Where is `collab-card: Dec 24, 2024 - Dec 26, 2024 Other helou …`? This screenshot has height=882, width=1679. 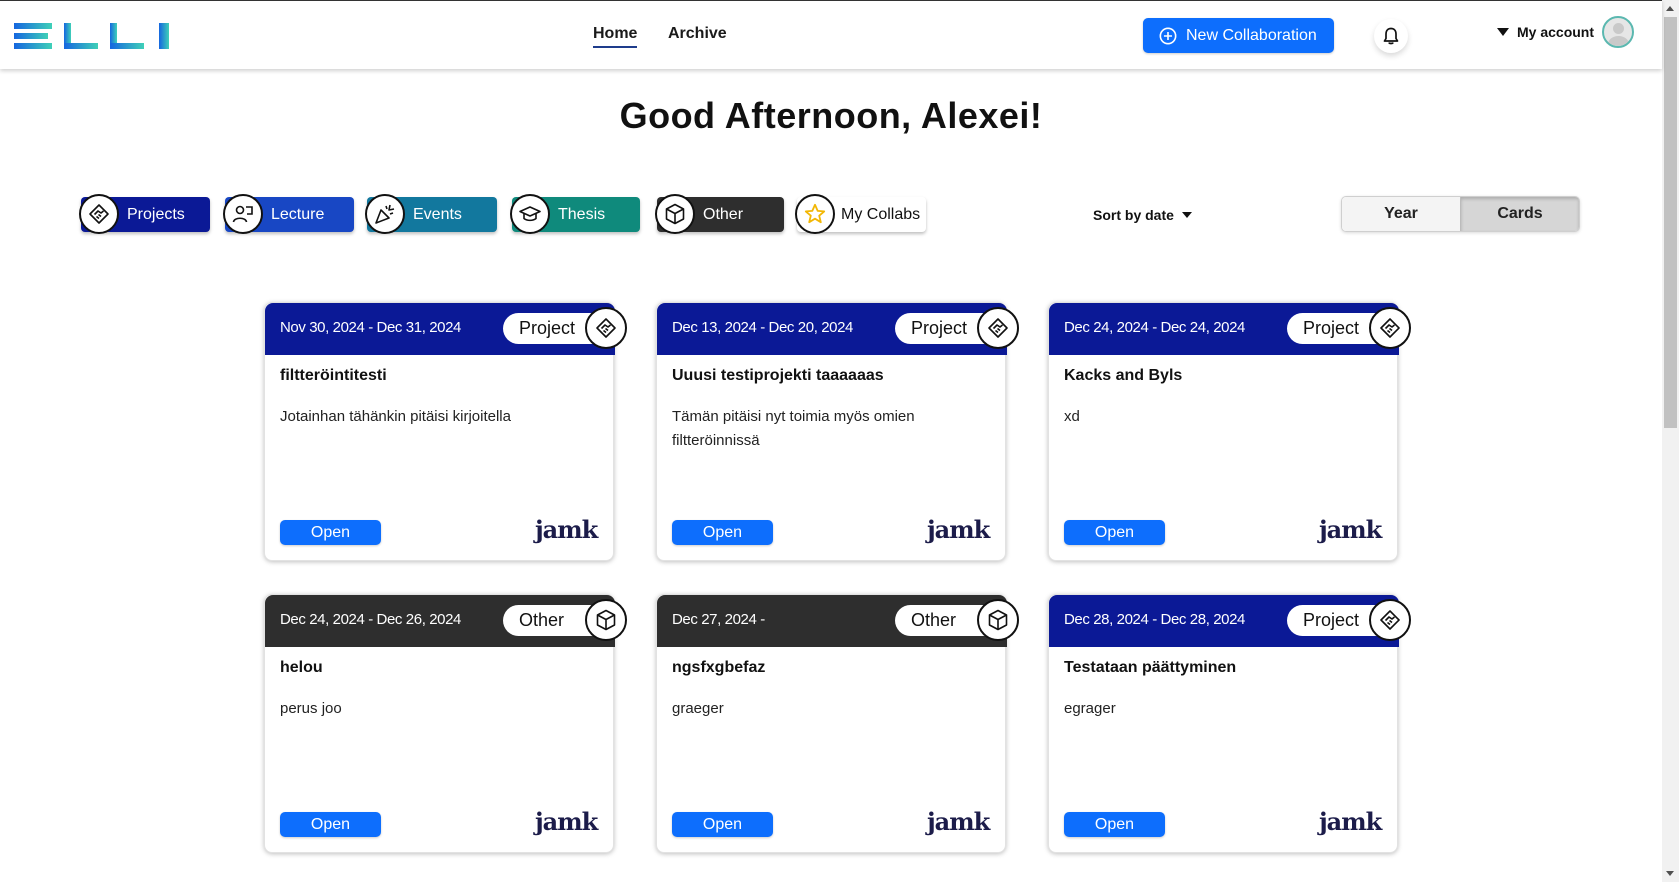 collab-card: Dec 24, 2024 - Dec 26, 2024 Other helou … is located at coordinates (445, 723).